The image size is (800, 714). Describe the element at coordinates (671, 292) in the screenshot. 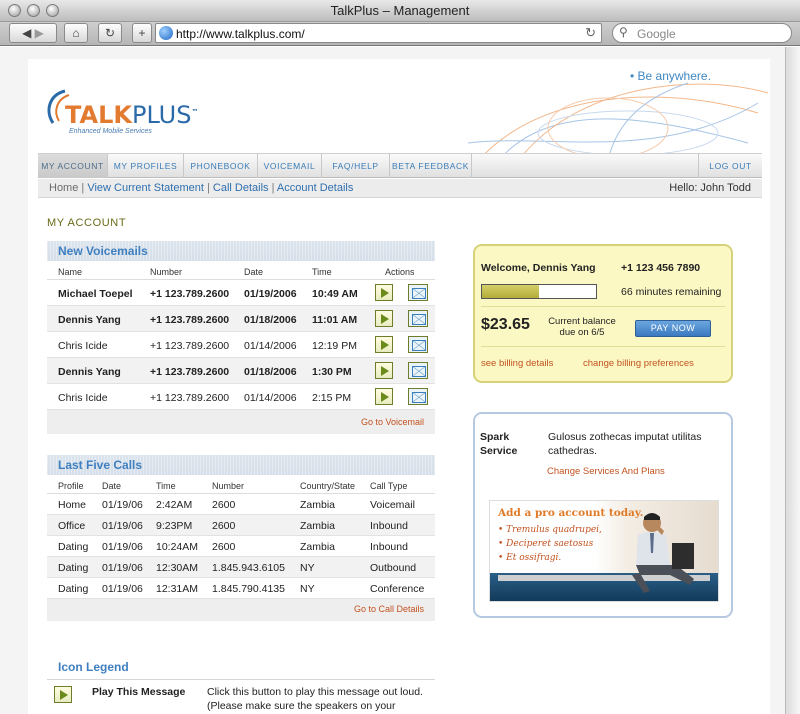

I see `minutes-remaining: 66 minutes remaining` at that location.